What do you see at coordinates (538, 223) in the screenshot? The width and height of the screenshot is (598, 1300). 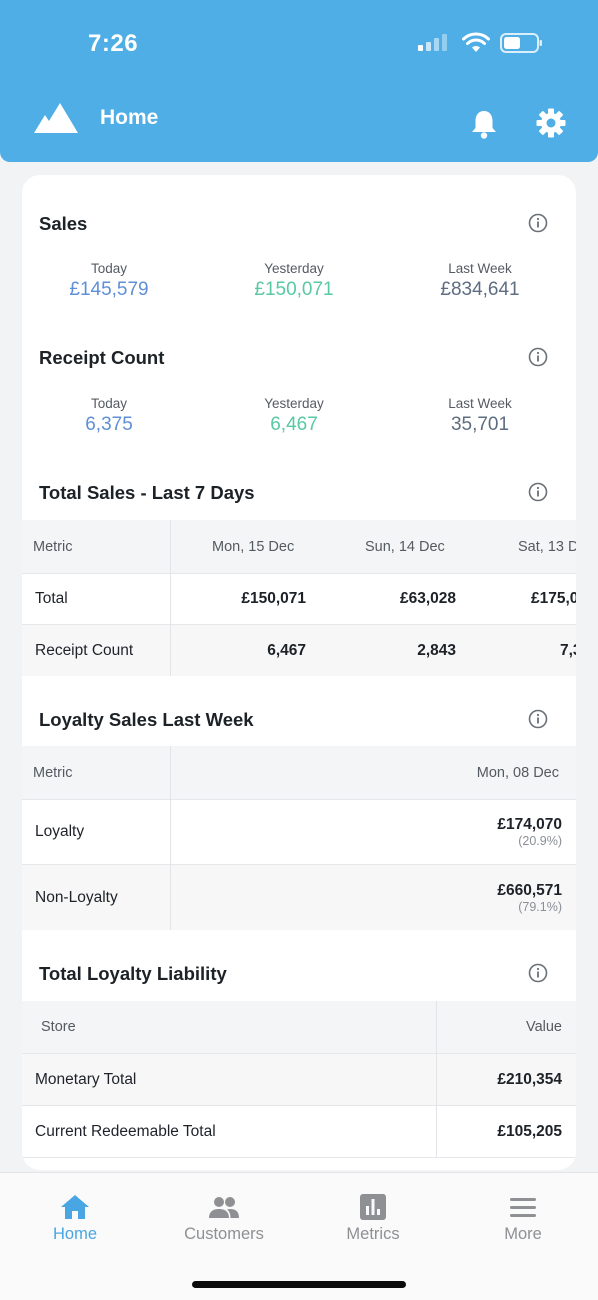 I see `sales-info-icon` at bounding box center [538, 223].